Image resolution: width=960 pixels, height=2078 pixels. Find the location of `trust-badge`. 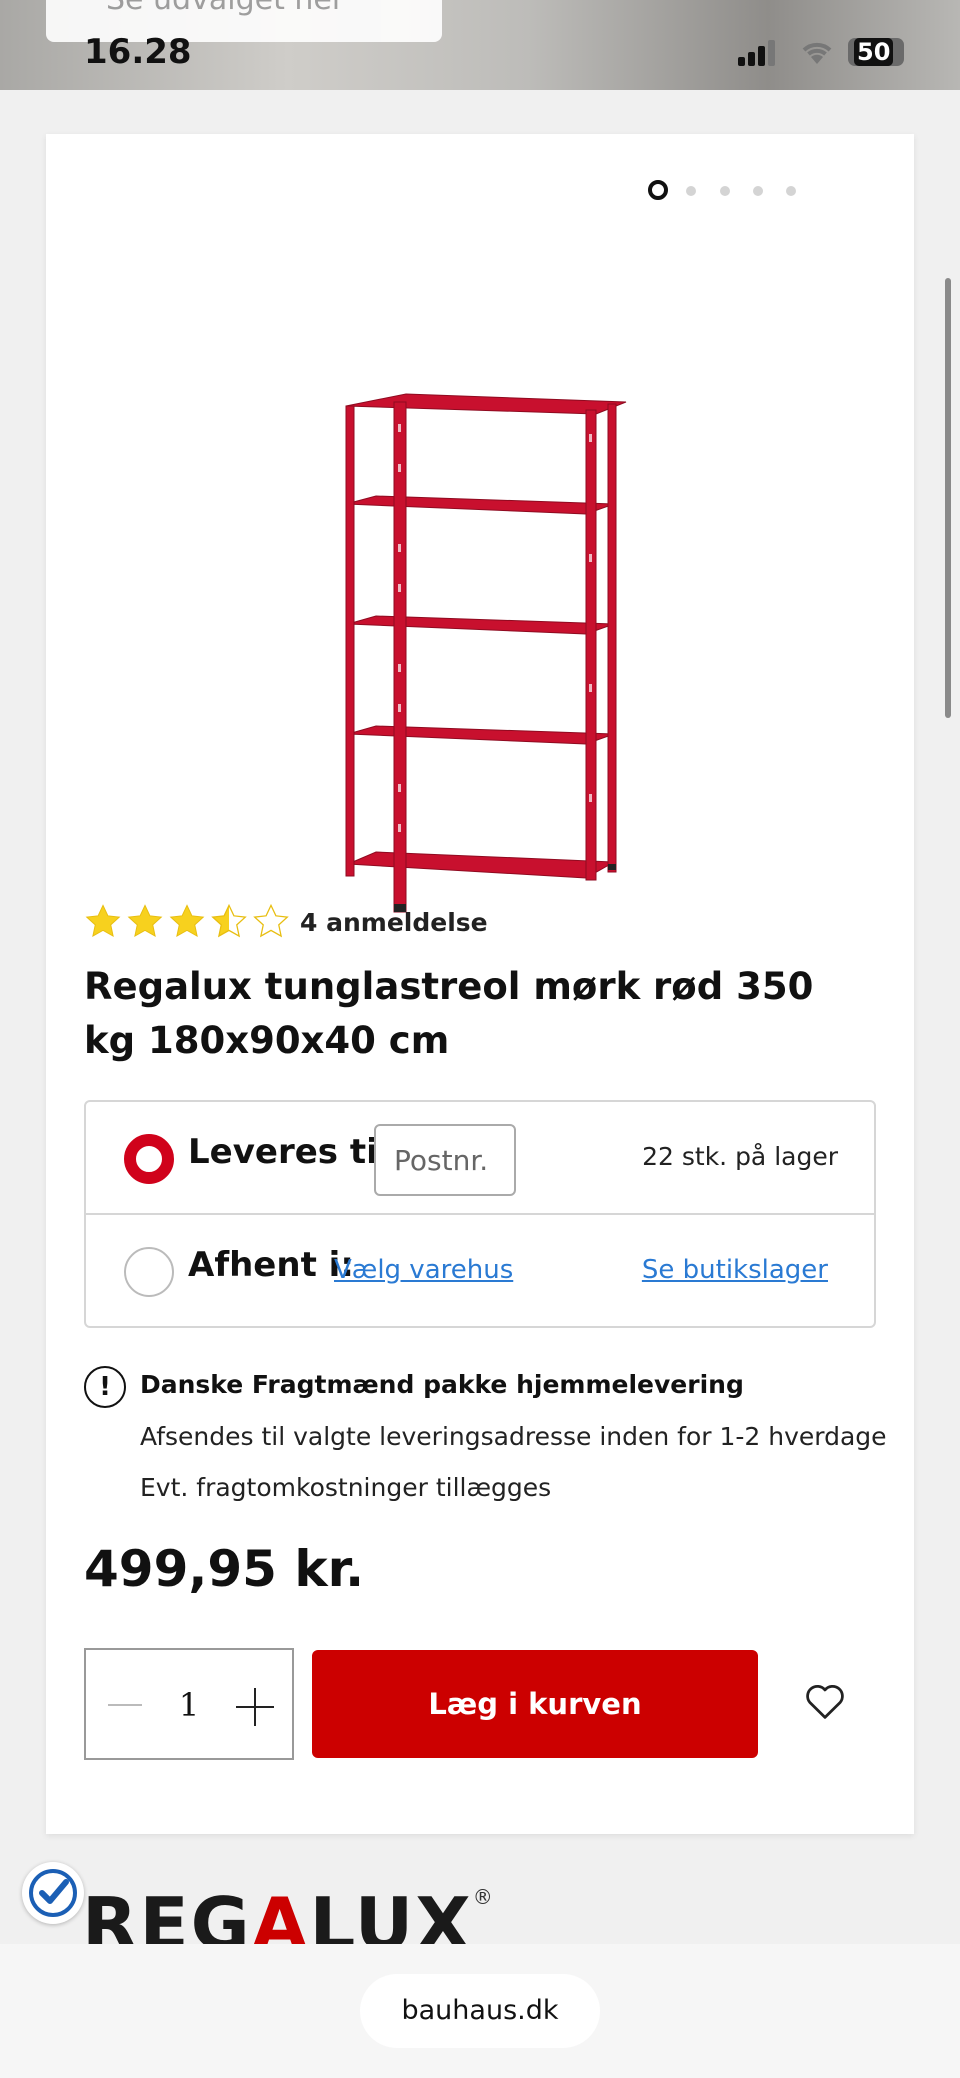

trust-badge is located at coordinates (53, 1893).